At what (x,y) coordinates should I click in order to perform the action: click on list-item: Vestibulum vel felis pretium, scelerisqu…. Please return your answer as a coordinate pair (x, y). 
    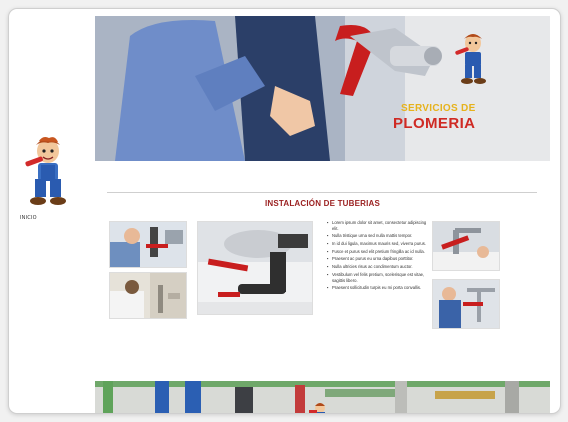
    Looking at the image, I should click on (378, 277).